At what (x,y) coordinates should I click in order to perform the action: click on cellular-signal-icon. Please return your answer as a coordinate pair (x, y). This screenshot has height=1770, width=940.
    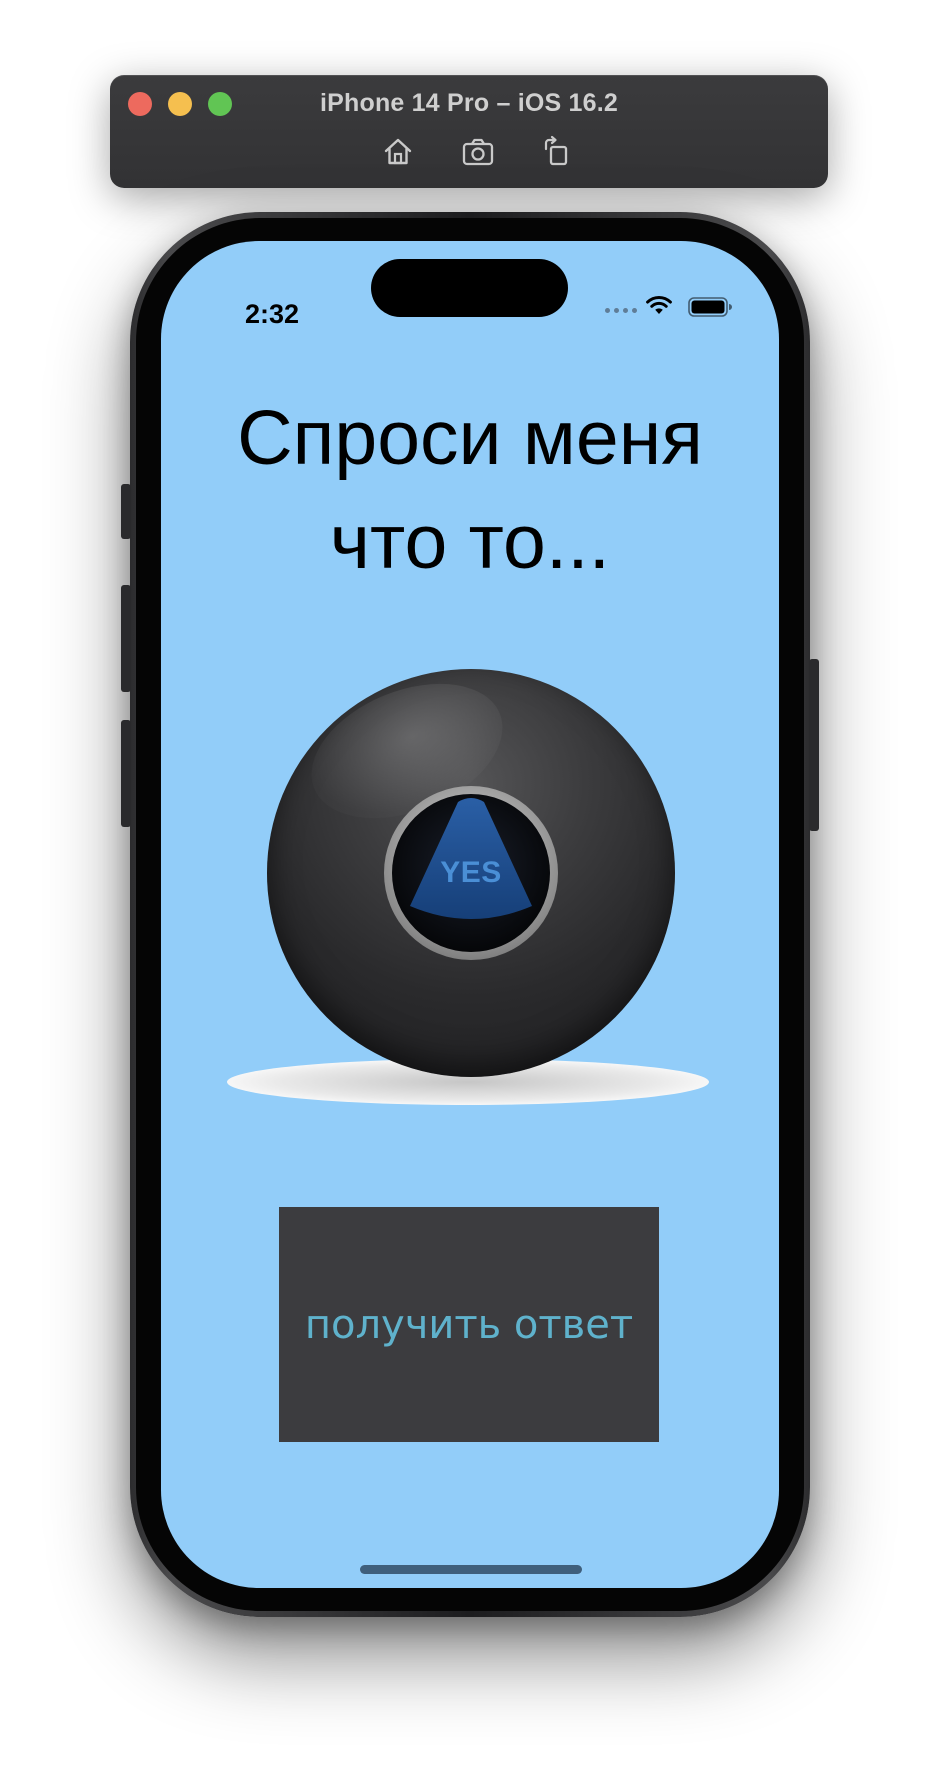
    Looking at the image, I should click on (621, 310).